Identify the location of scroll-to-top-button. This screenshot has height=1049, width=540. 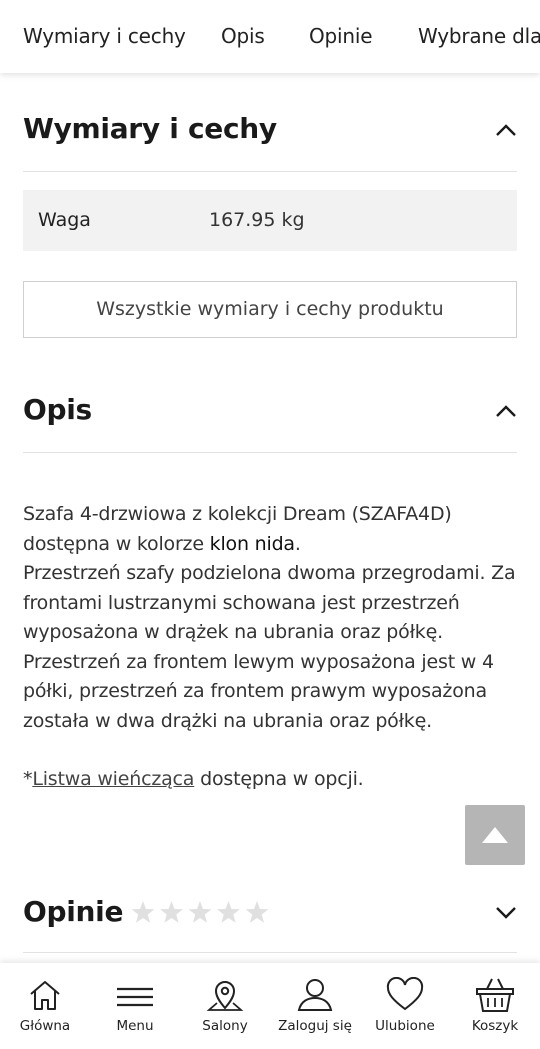
(495, 835).